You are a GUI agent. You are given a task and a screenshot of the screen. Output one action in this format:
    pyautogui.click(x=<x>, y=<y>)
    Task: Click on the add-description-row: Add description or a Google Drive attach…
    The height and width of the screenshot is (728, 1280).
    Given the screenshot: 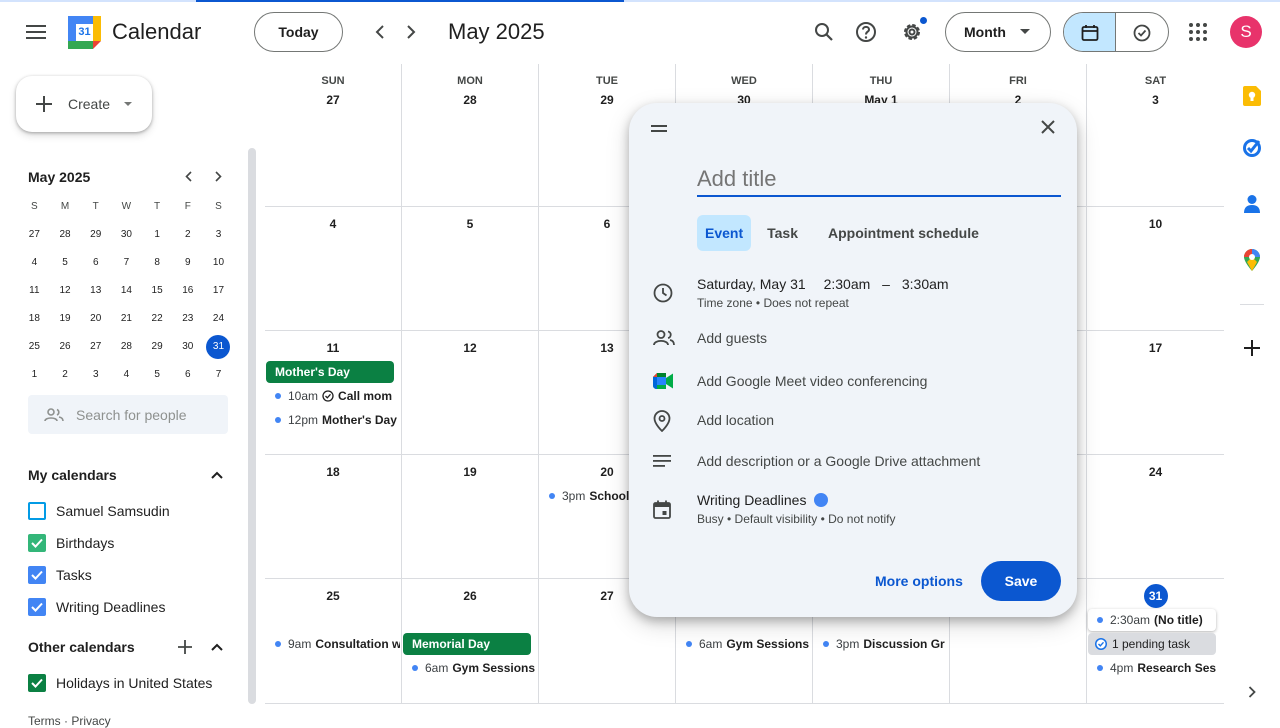 What is the action you would take?
    pyautogui.click(x=838, y=461)
    